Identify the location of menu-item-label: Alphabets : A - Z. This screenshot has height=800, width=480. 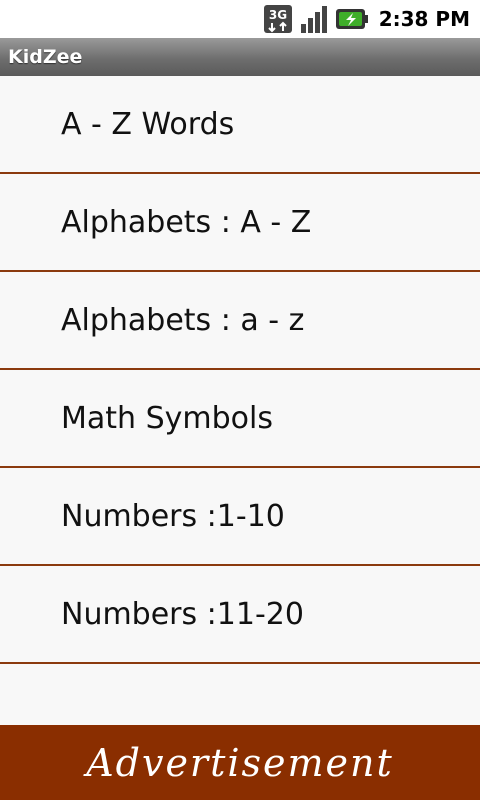
(186, 222).